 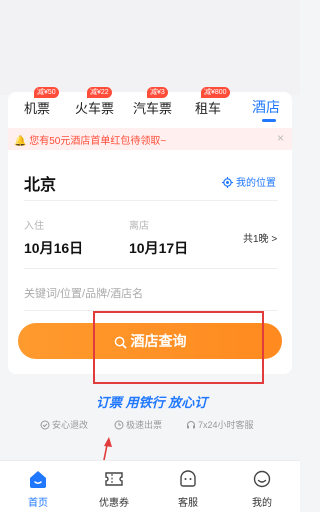 I want to click on nav-customer-service: 客服, so click(x=188, y=489).